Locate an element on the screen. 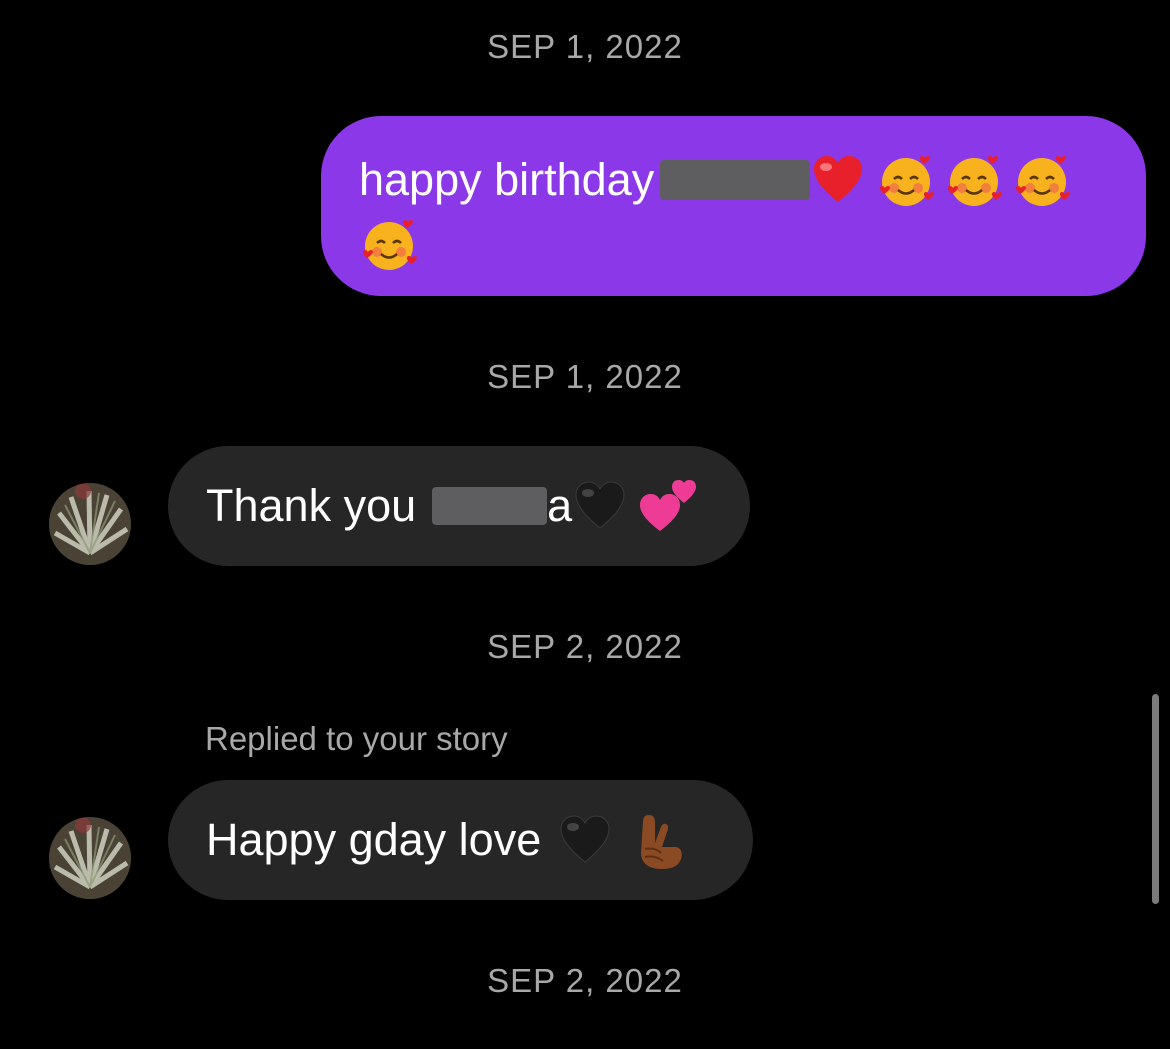 Image resolution: width=1170 pixels, height=1049 pixels. red-heart-icon is located at coordinates (838, 179).